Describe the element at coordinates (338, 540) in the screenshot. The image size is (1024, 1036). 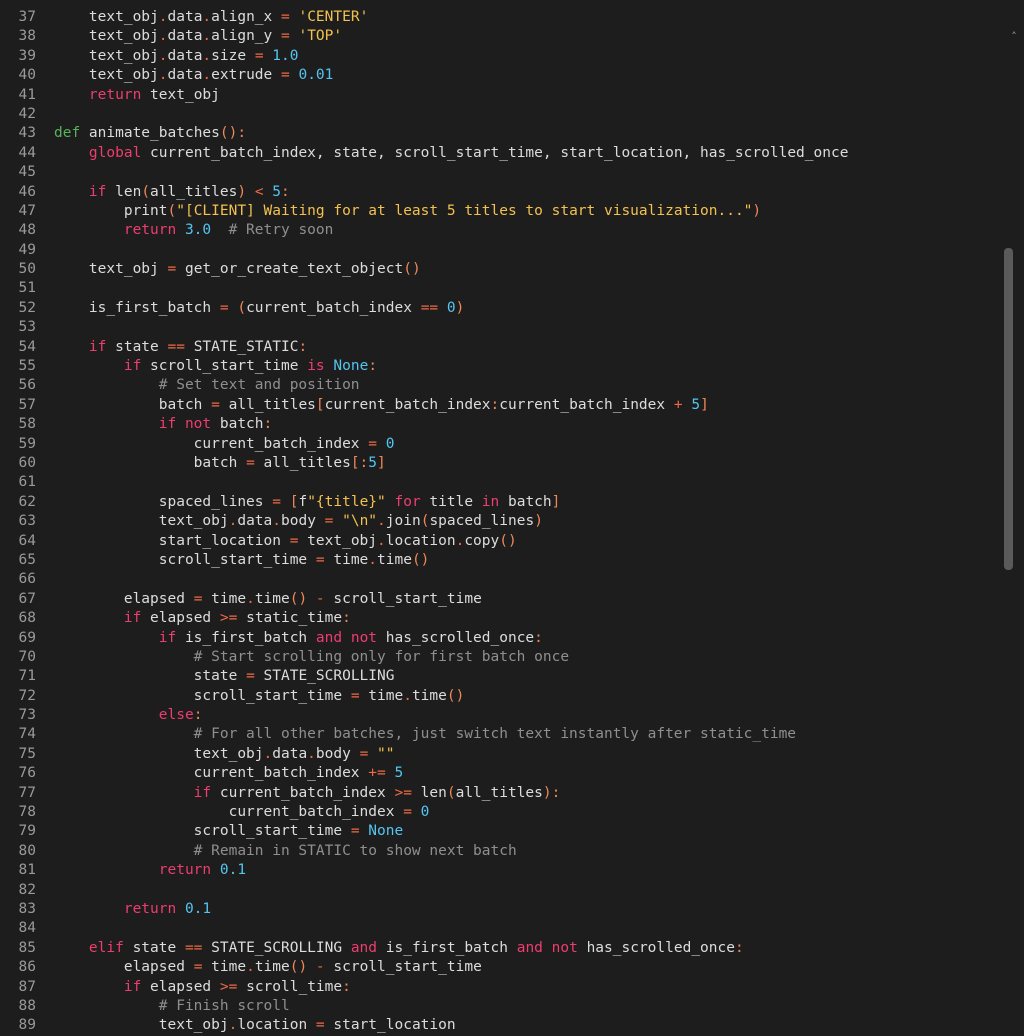
I see `code-token: text_obj` at that location.